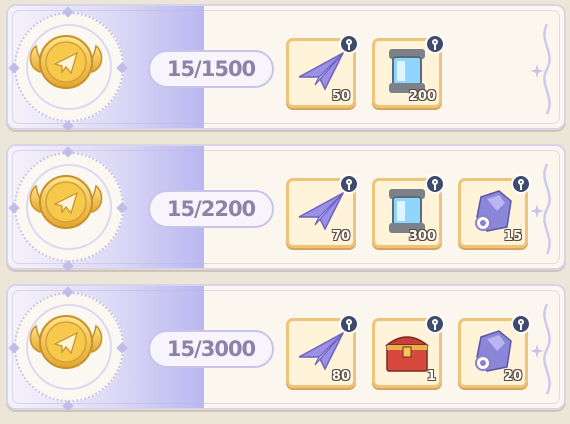 This screenshot has width=570, height=424. Describe the element at coordinates (422, 96) in the screenshot. I see `reward-quantity: 200` at that location.